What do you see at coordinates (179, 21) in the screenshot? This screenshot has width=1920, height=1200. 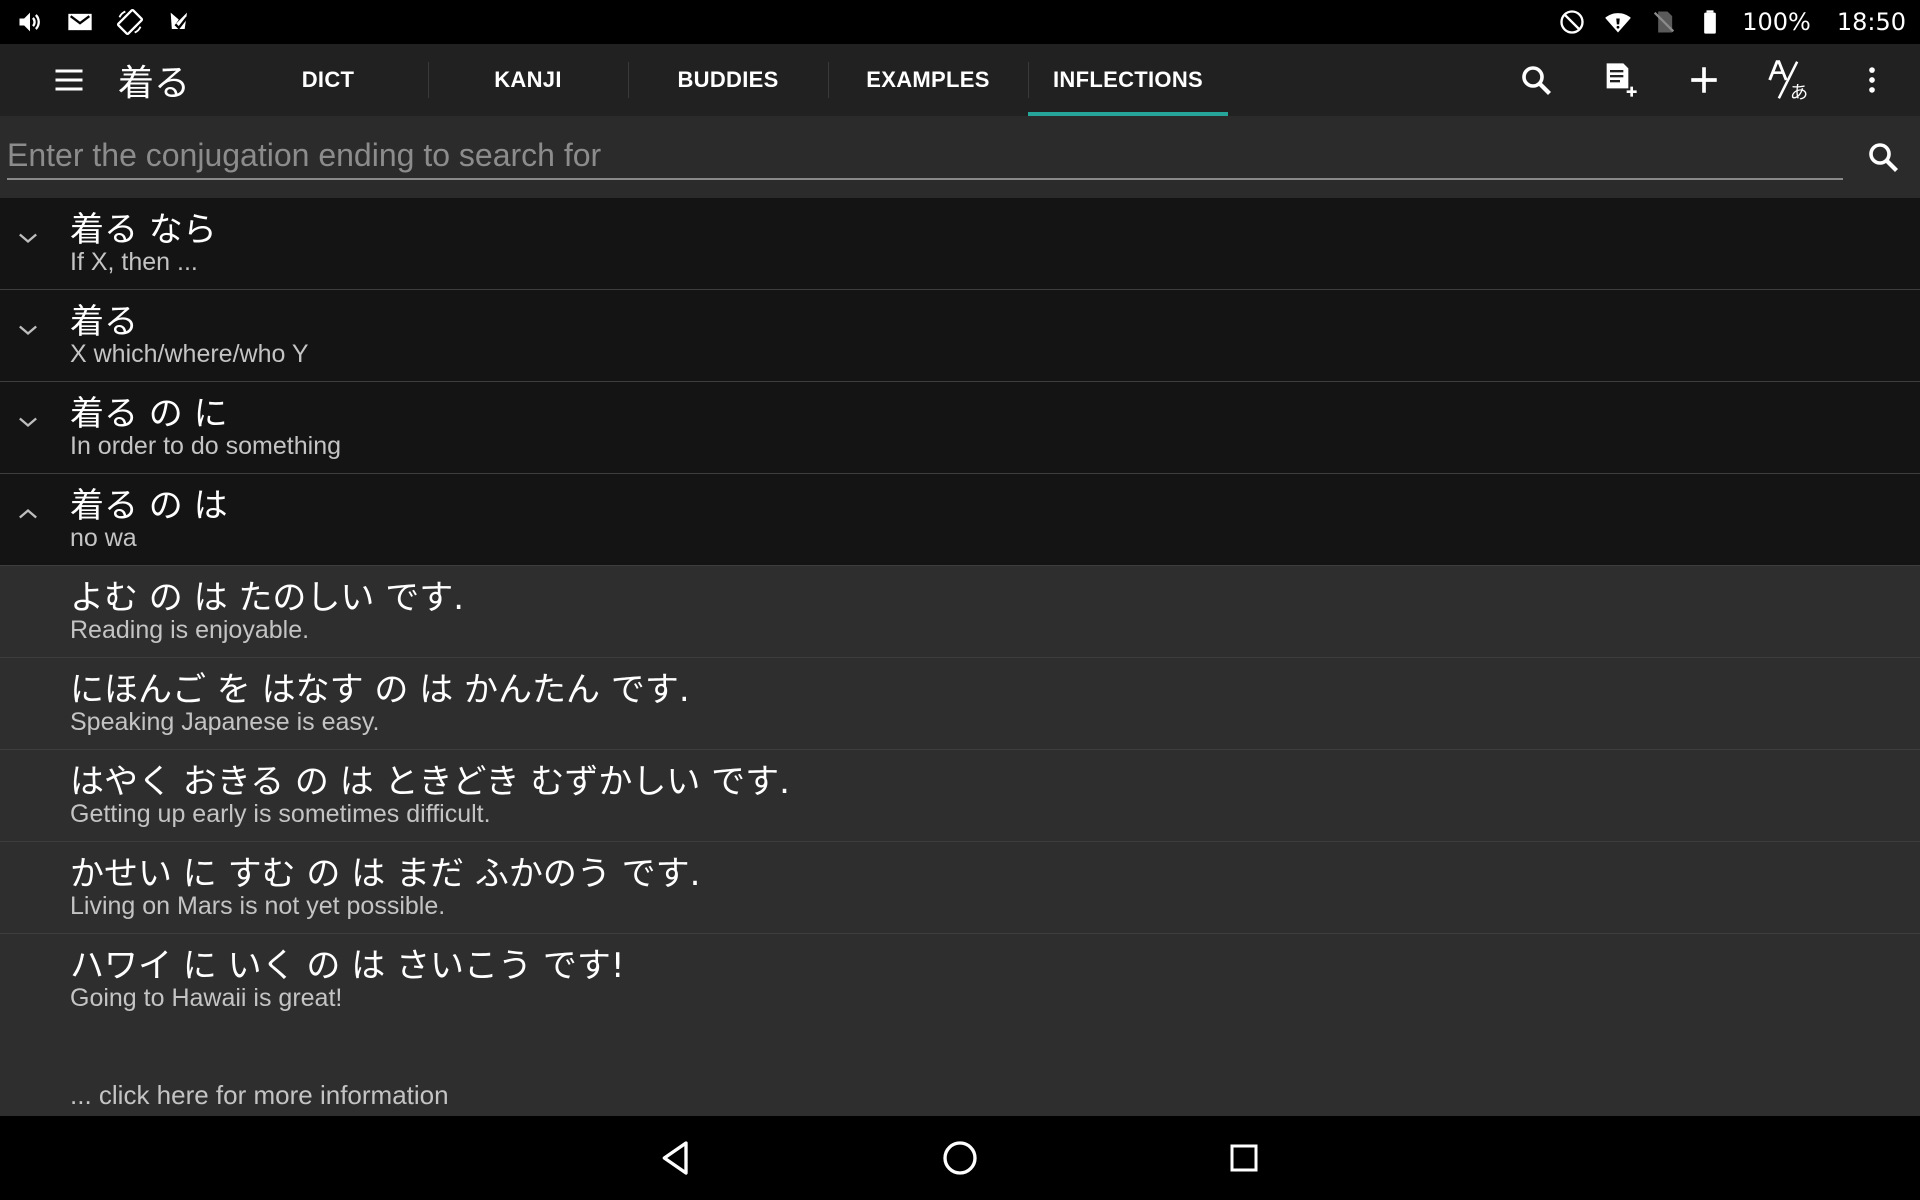 I see `app-notification-icon` at bounding box center [179, 21].